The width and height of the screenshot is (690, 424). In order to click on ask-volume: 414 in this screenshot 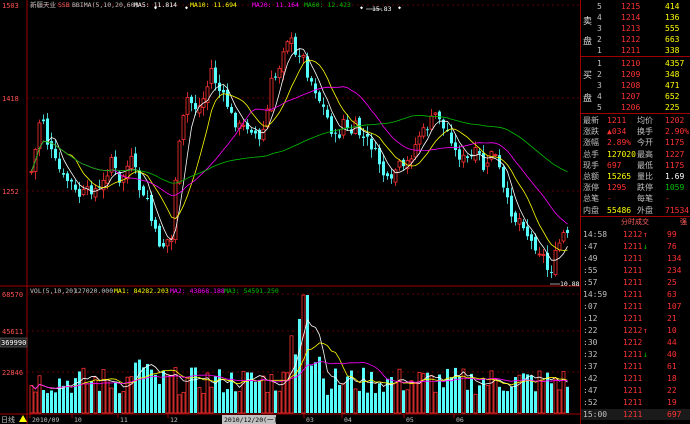, I will do `click(672, 6)`.